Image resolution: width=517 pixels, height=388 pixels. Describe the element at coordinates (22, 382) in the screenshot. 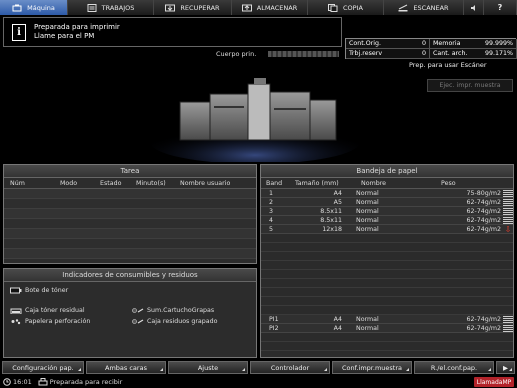

I see `clock-time: 16:01` at that location.